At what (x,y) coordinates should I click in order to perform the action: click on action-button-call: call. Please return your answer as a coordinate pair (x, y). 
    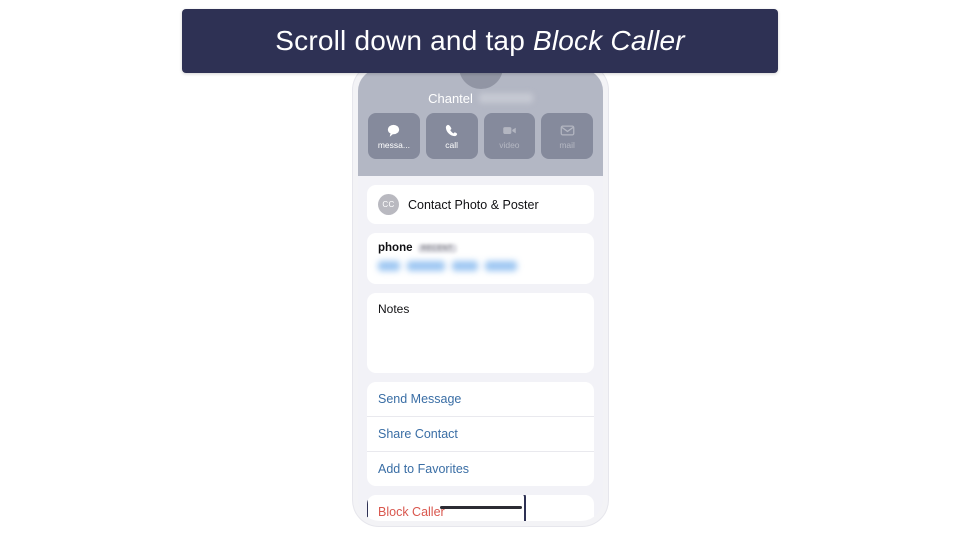
    Looking at the image, I should click on (451, 136).